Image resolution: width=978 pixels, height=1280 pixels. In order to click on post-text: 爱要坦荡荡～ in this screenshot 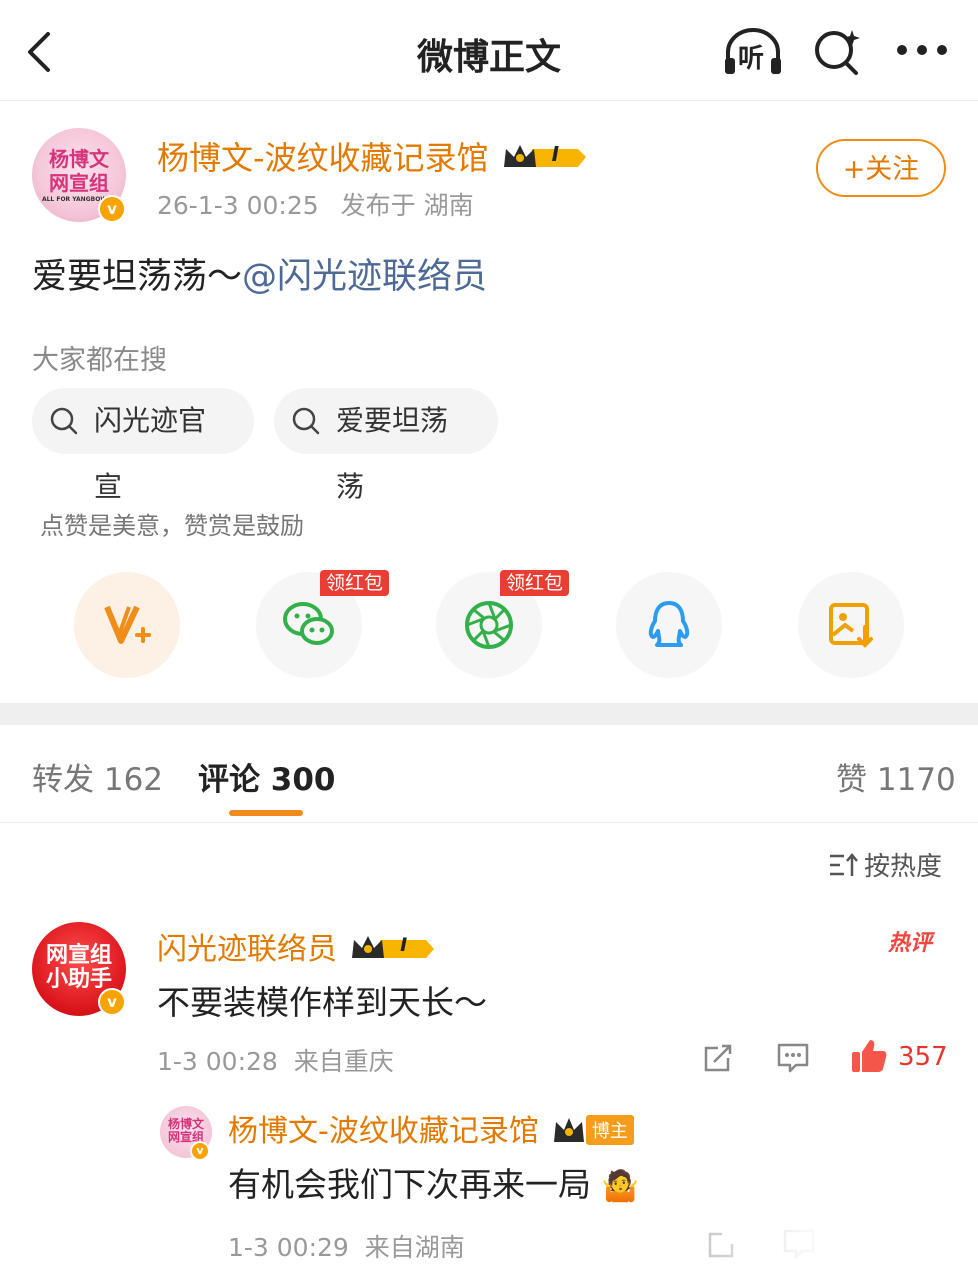, I will do `click(137, 277)`.